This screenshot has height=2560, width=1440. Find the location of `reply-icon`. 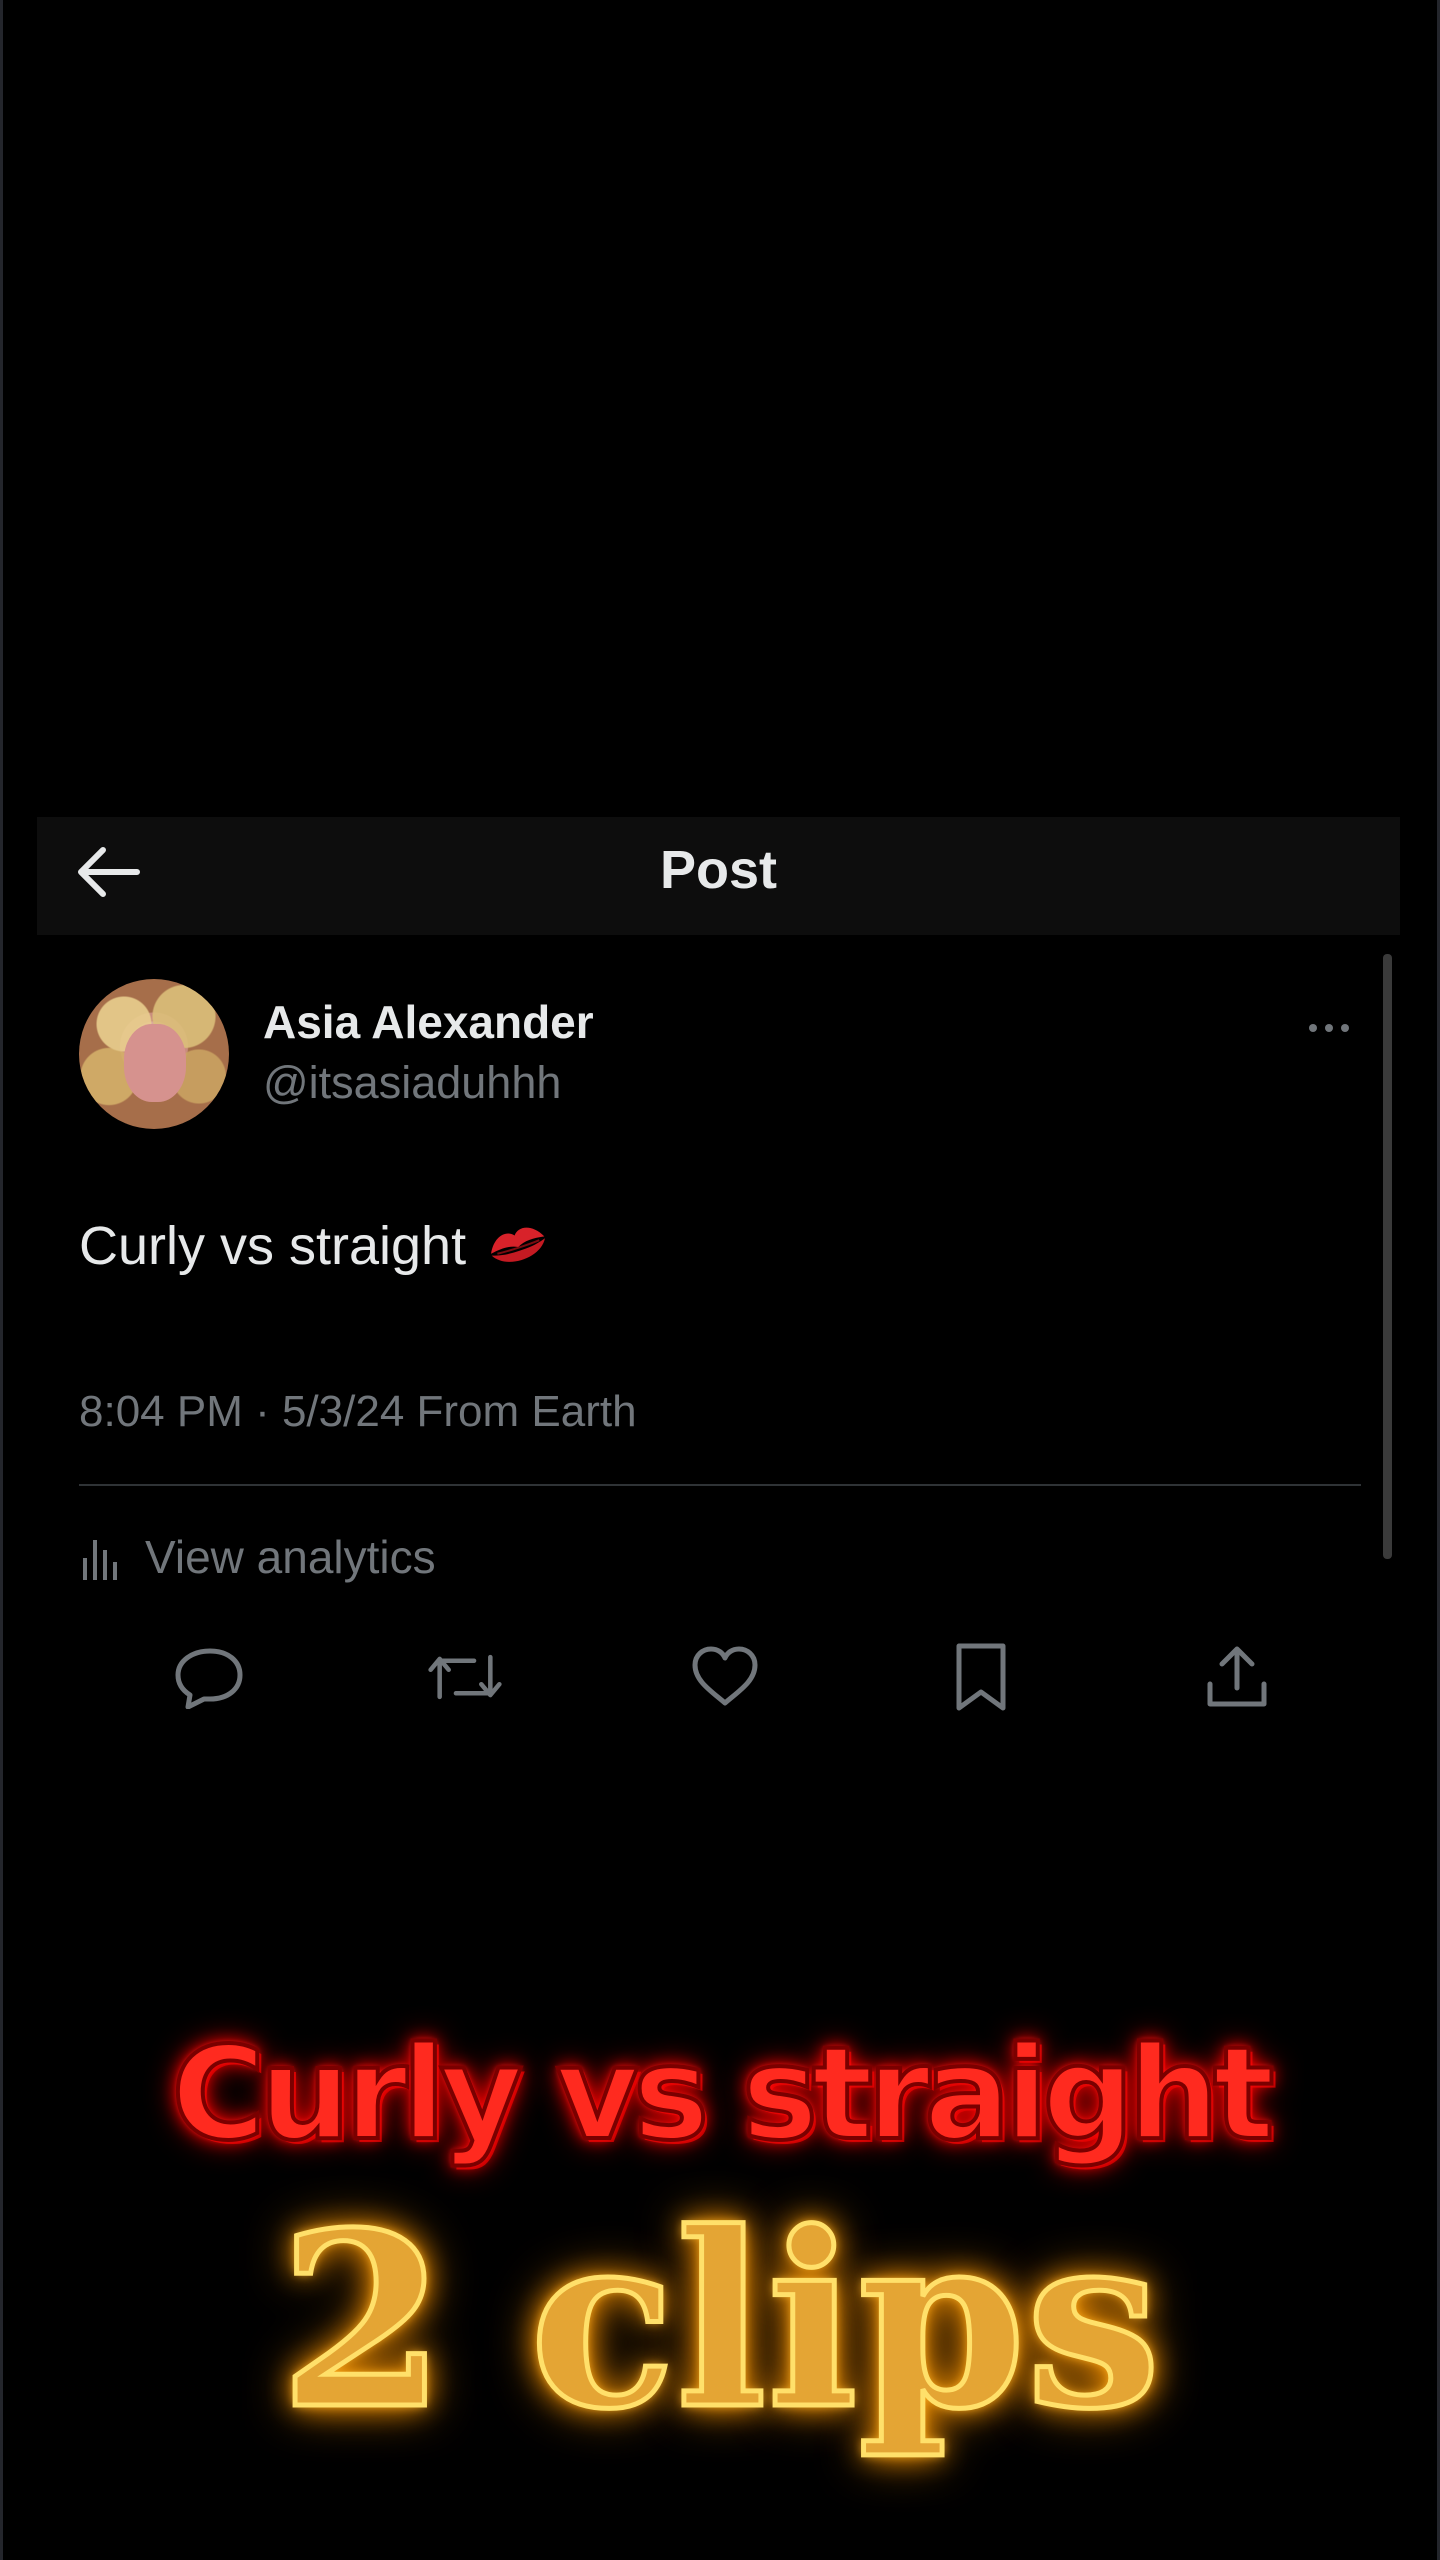

reply-icon is located at coordinates (209, 1678).